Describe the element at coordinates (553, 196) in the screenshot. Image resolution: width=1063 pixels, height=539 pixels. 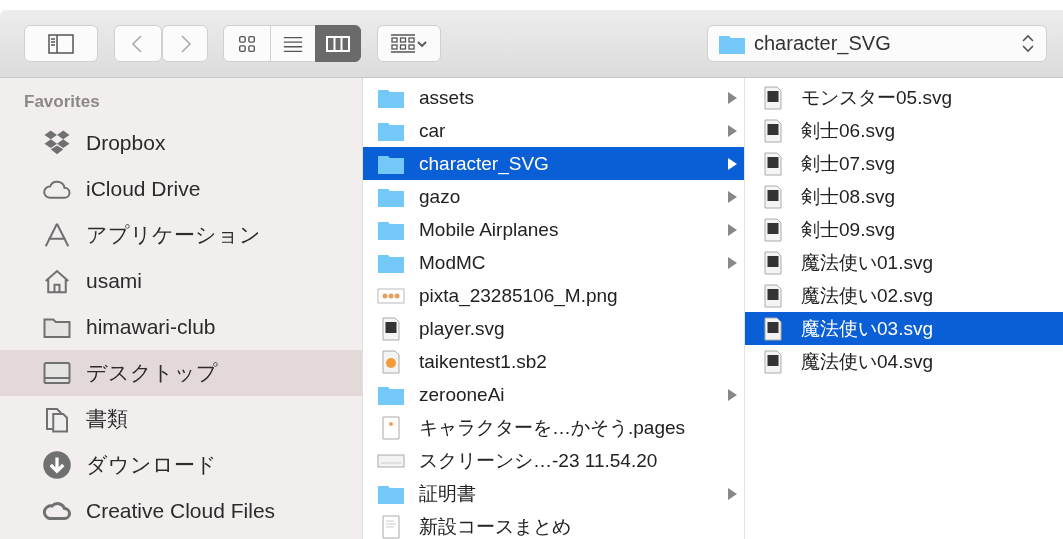
I see `file-row: gazo` at that location.